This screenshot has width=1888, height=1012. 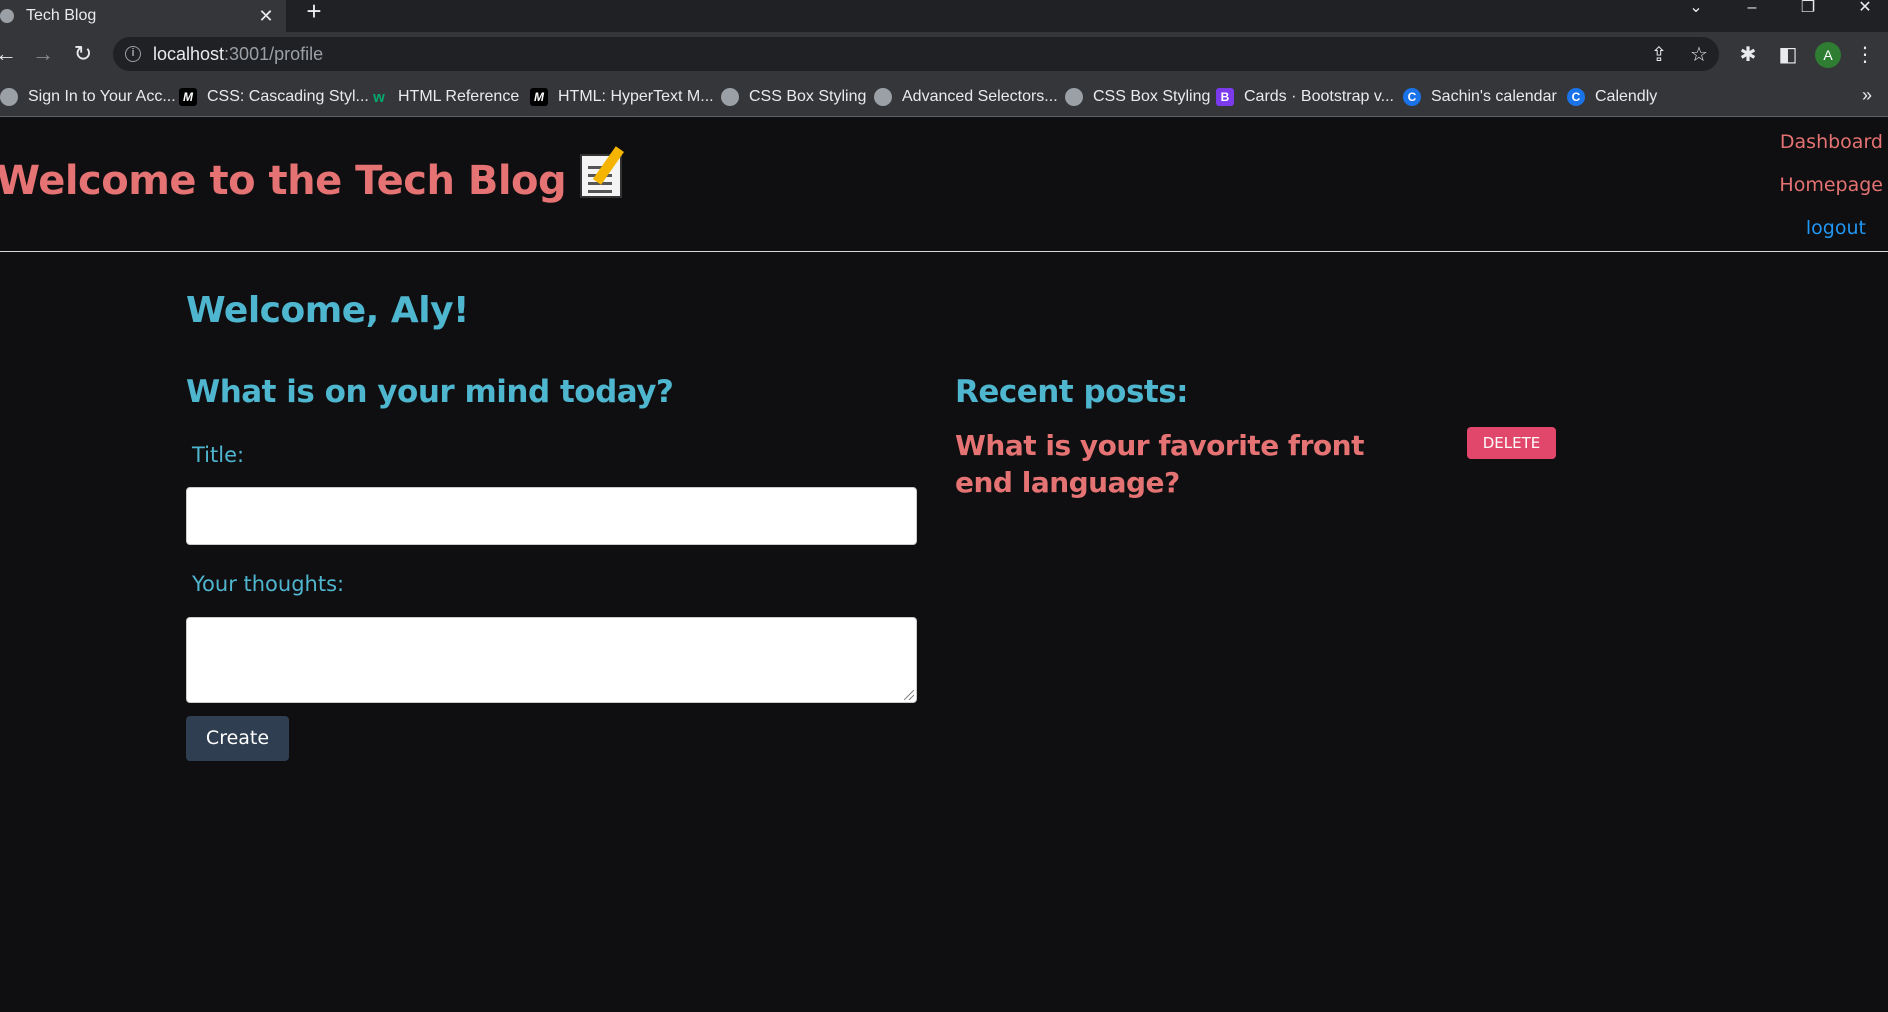 What do you see at coordinates (1699, 55) in the screenshot?
I see `bookmark-star-icon: ☆` at bounding box center [1699, 55].